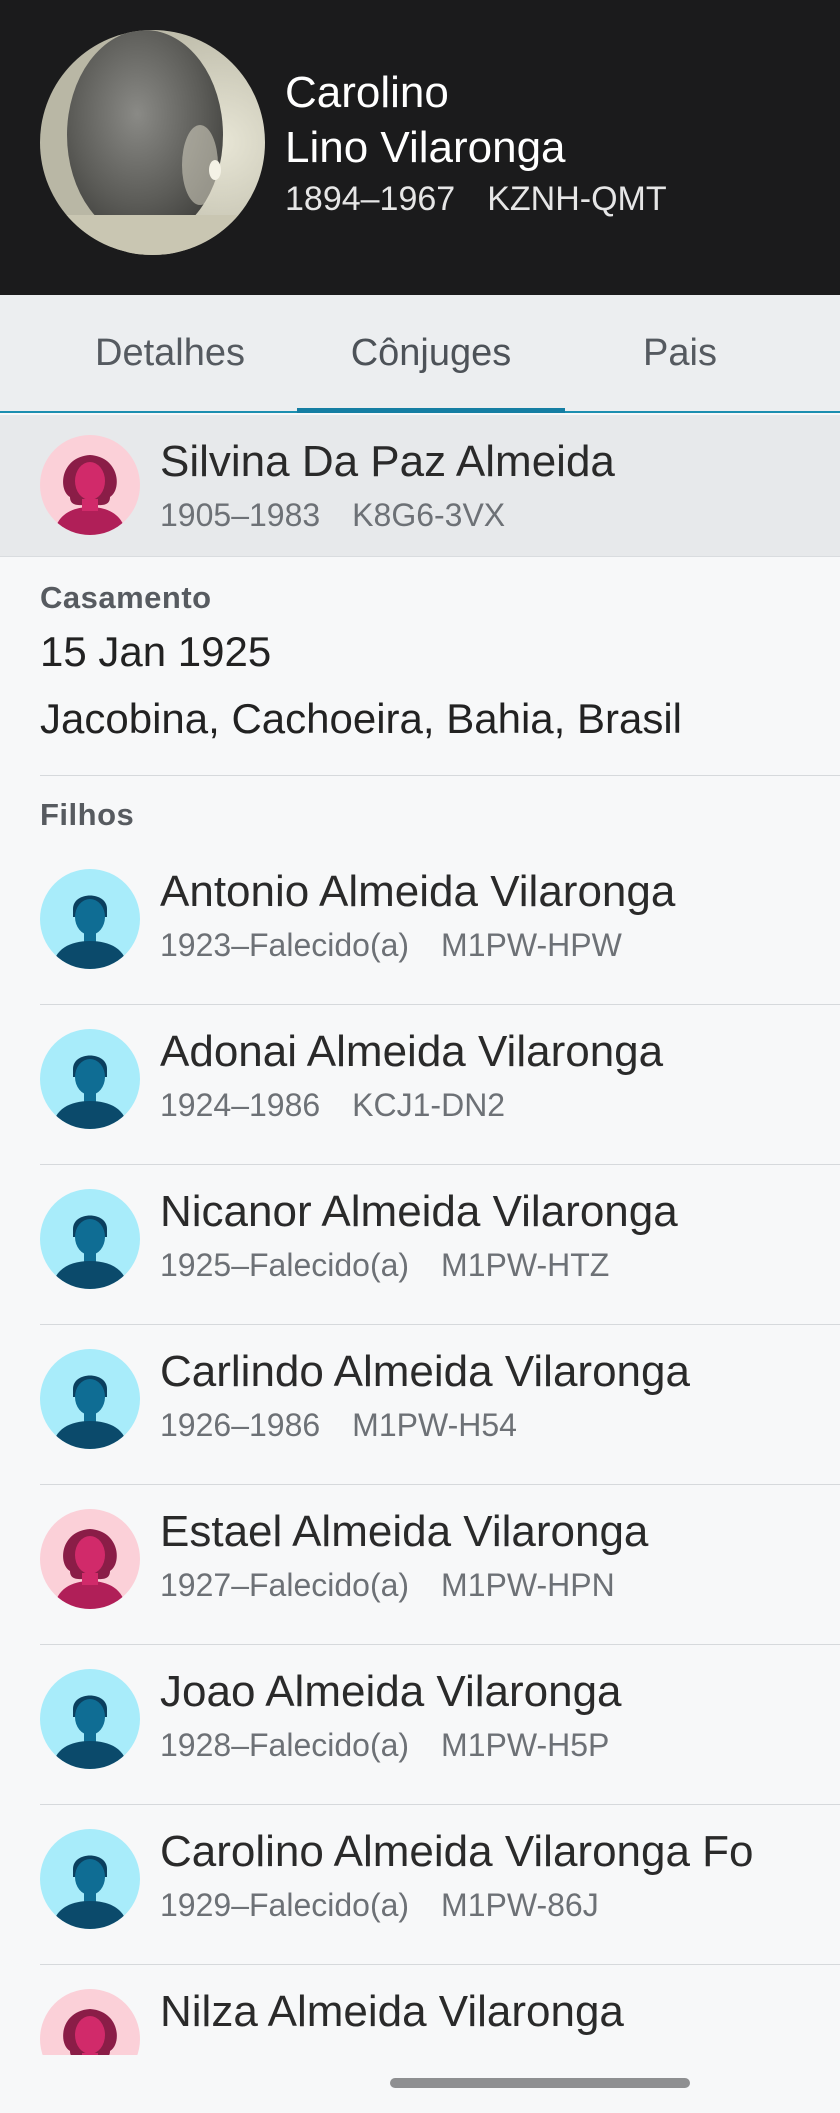 The image size is (840, 2113). I want to click on person-name: Carolino Lino Vilaronga, so click(425, 120).